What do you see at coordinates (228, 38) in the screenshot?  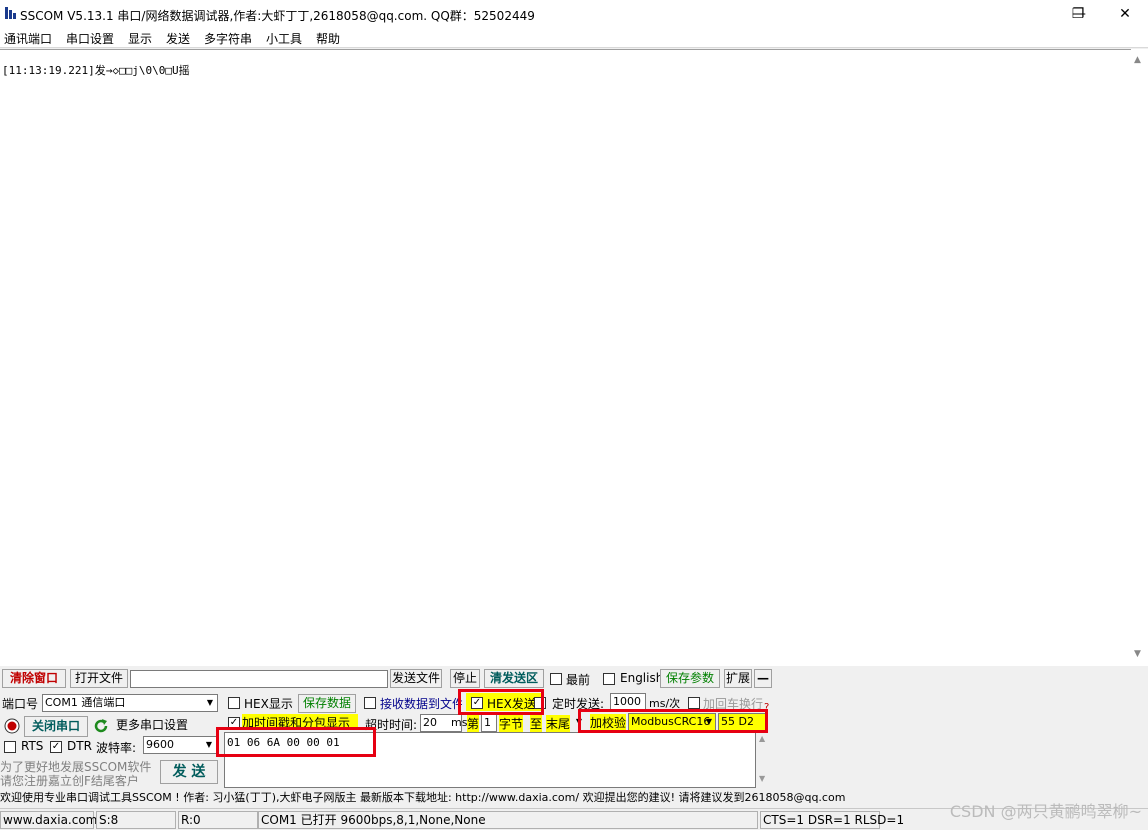 I see `menu-multi-string: 多字符串` at bounding box center [228, 38].